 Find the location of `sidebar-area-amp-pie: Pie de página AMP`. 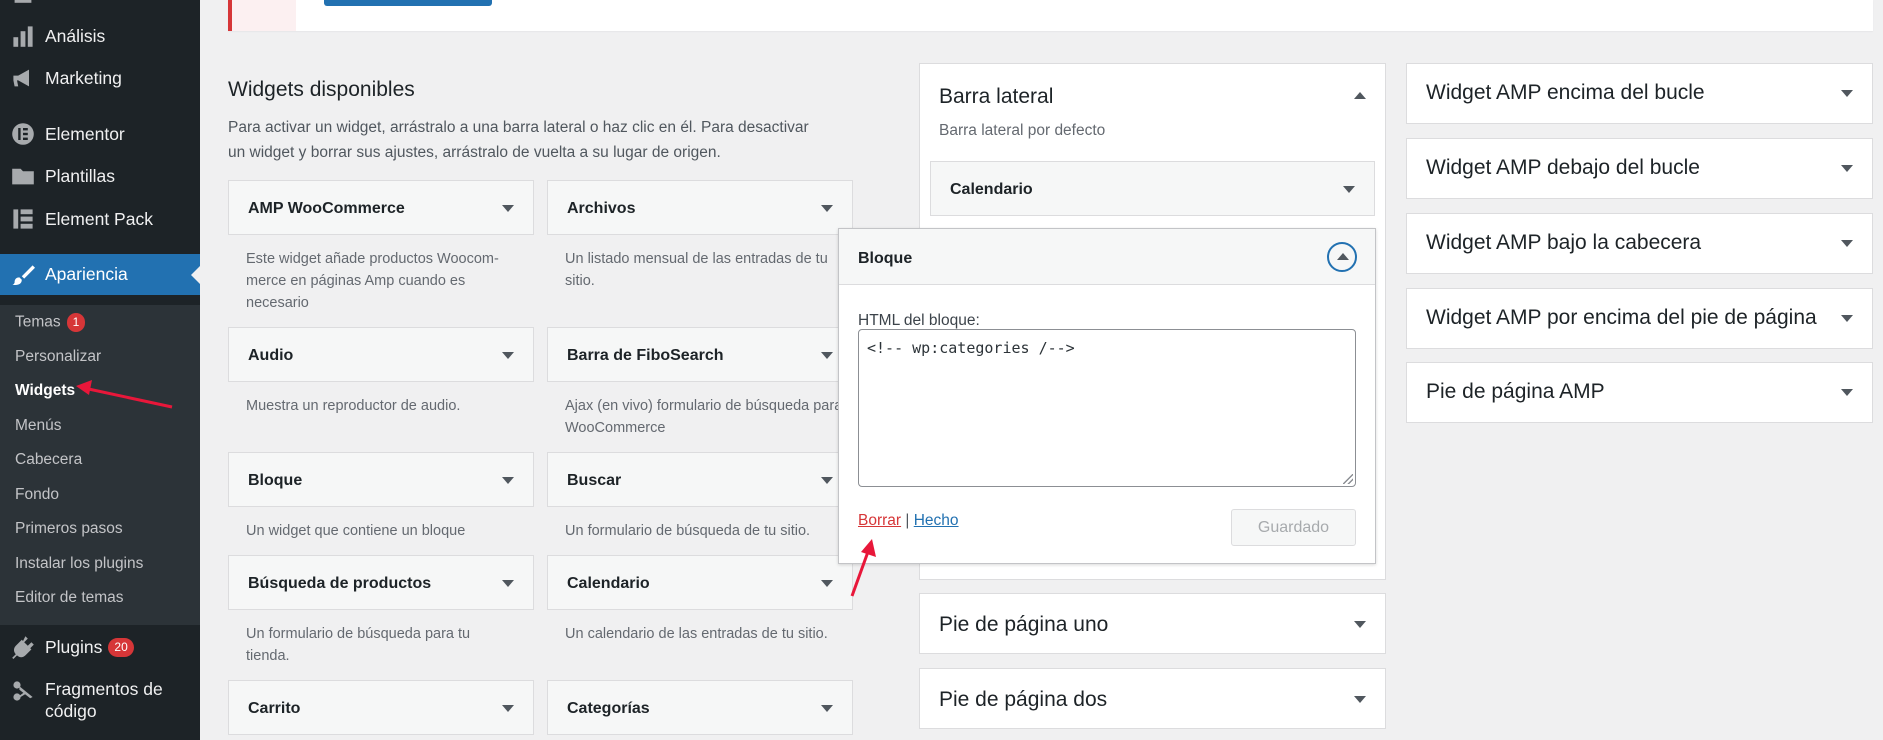

sidebar-area-amp-pie: Pie de página AMP is located at coordinates (1639, 392).